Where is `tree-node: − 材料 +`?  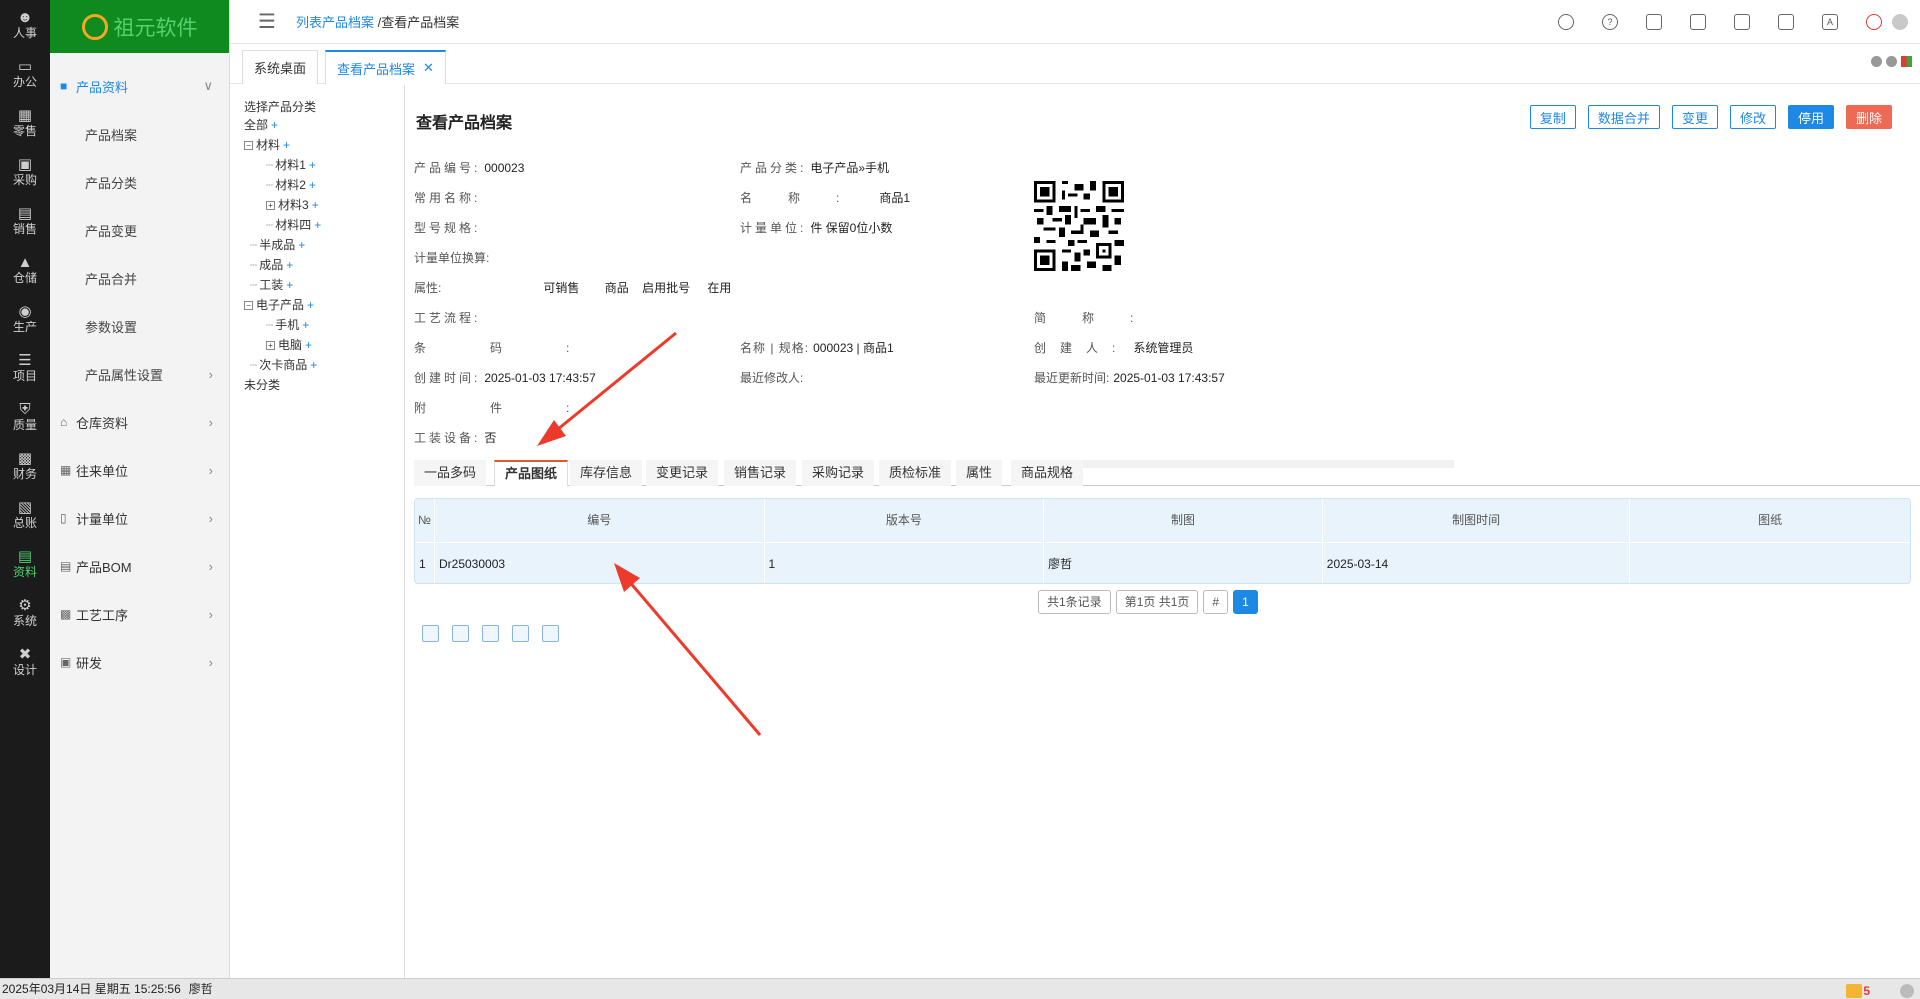
tree-node: − 材料 + is located at coordinates (324, 145).